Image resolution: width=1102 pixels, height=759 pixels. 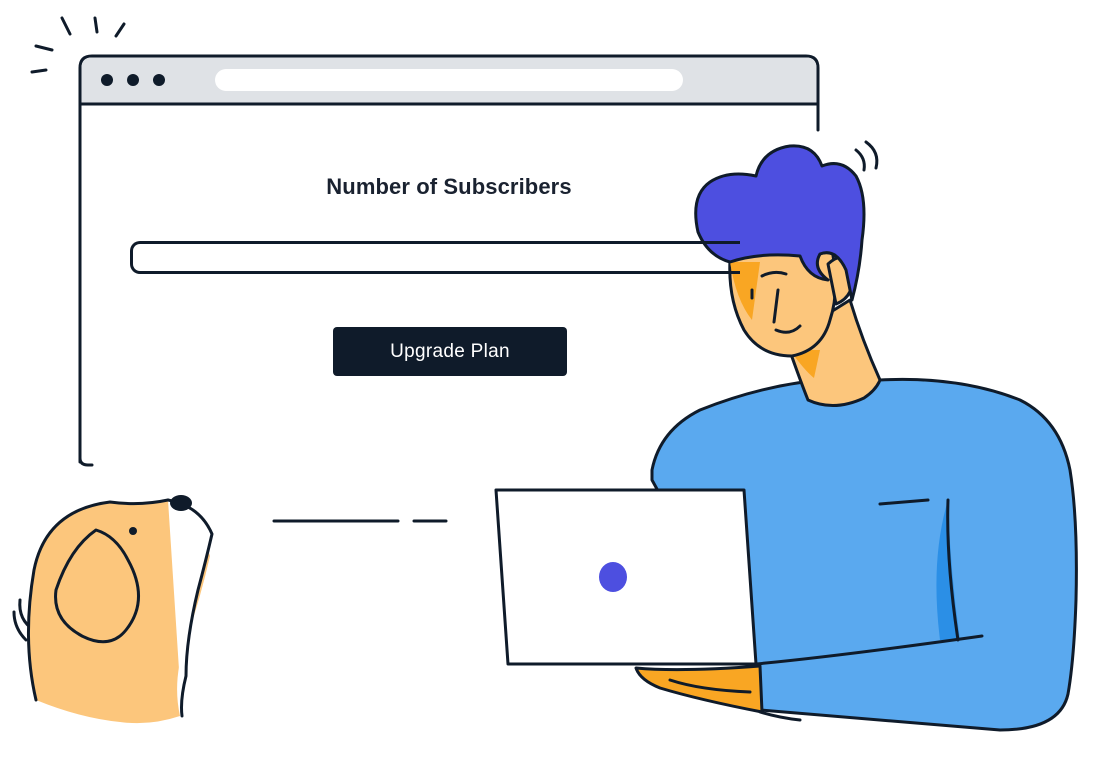 What do you see at coordinates (113, 609) in the screenshot?
I see `dog-illustration` at bounding box center [113, 609].